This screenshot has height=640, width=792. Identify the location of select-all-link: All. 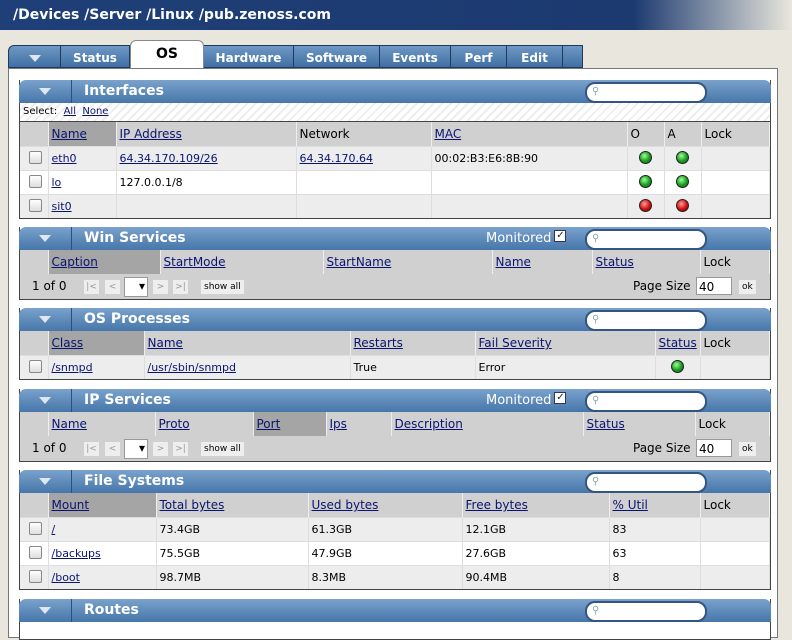
(70, 111).